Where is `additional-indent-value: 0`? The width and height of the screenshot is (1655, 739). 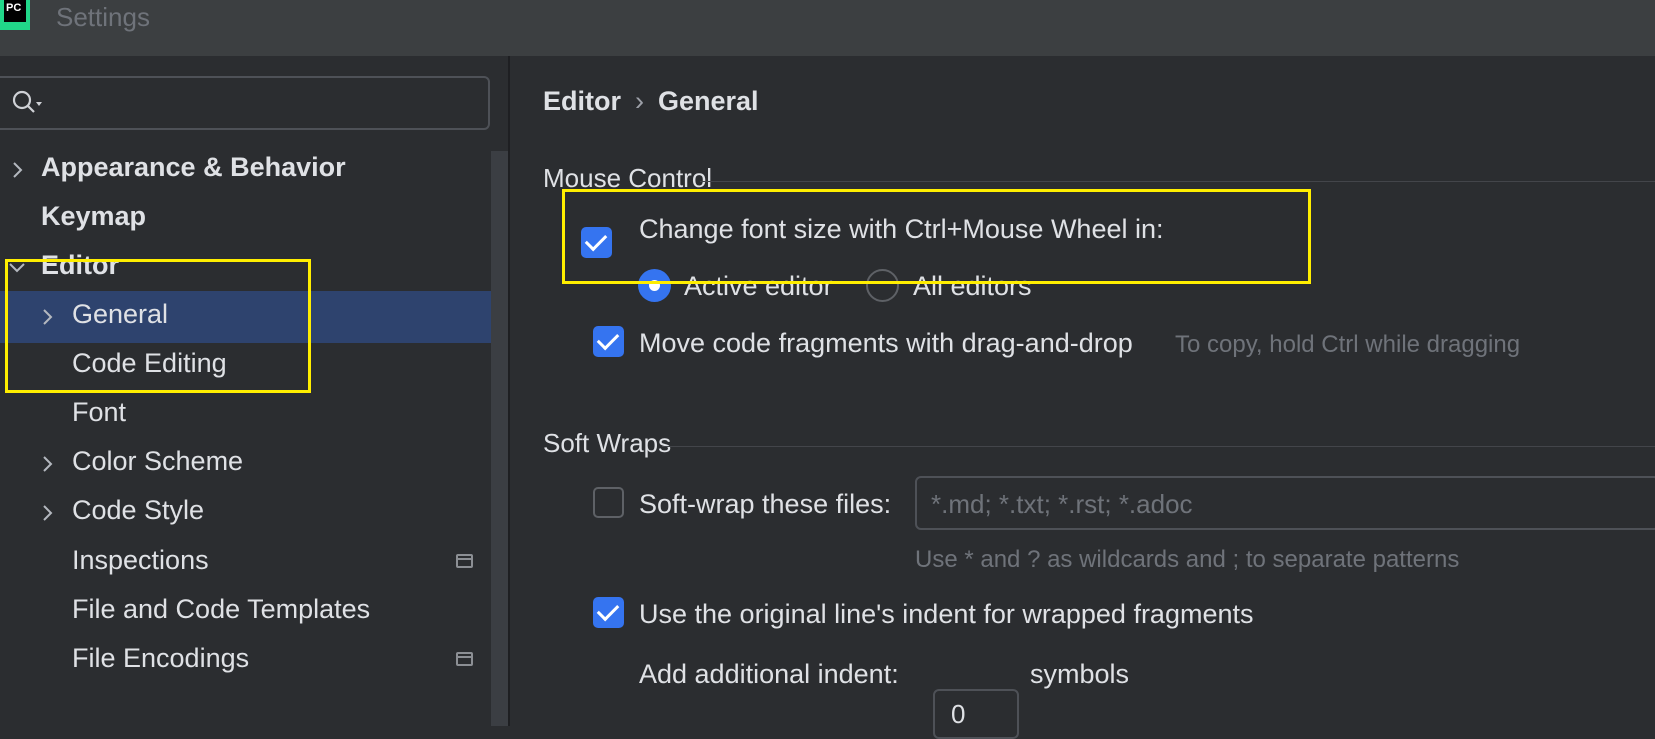
additional-indent-value: 0 is located at coordinates (958, 714).